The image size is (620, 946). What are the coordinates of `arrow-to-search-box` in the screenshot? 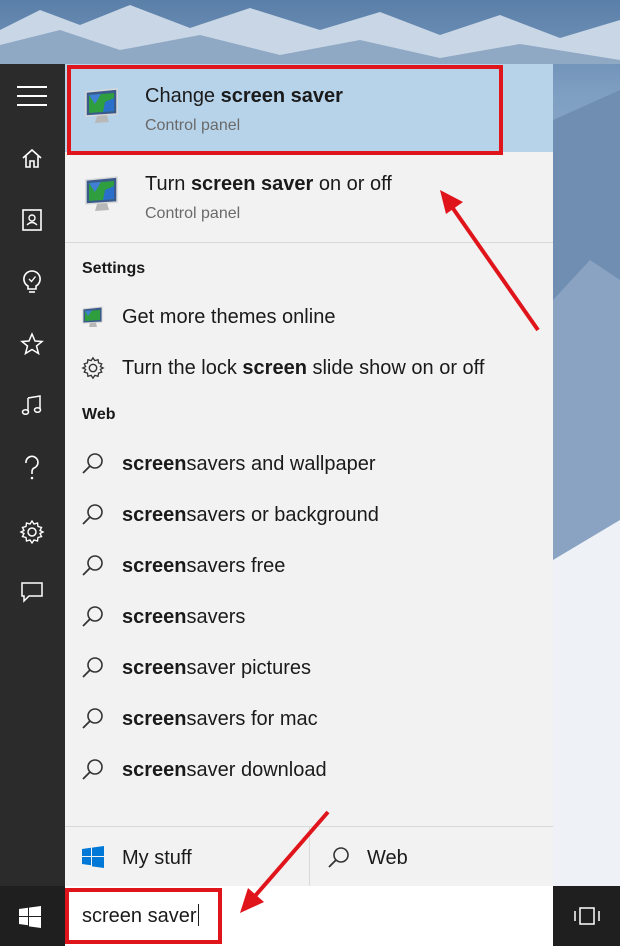 It's located at (291, 854).